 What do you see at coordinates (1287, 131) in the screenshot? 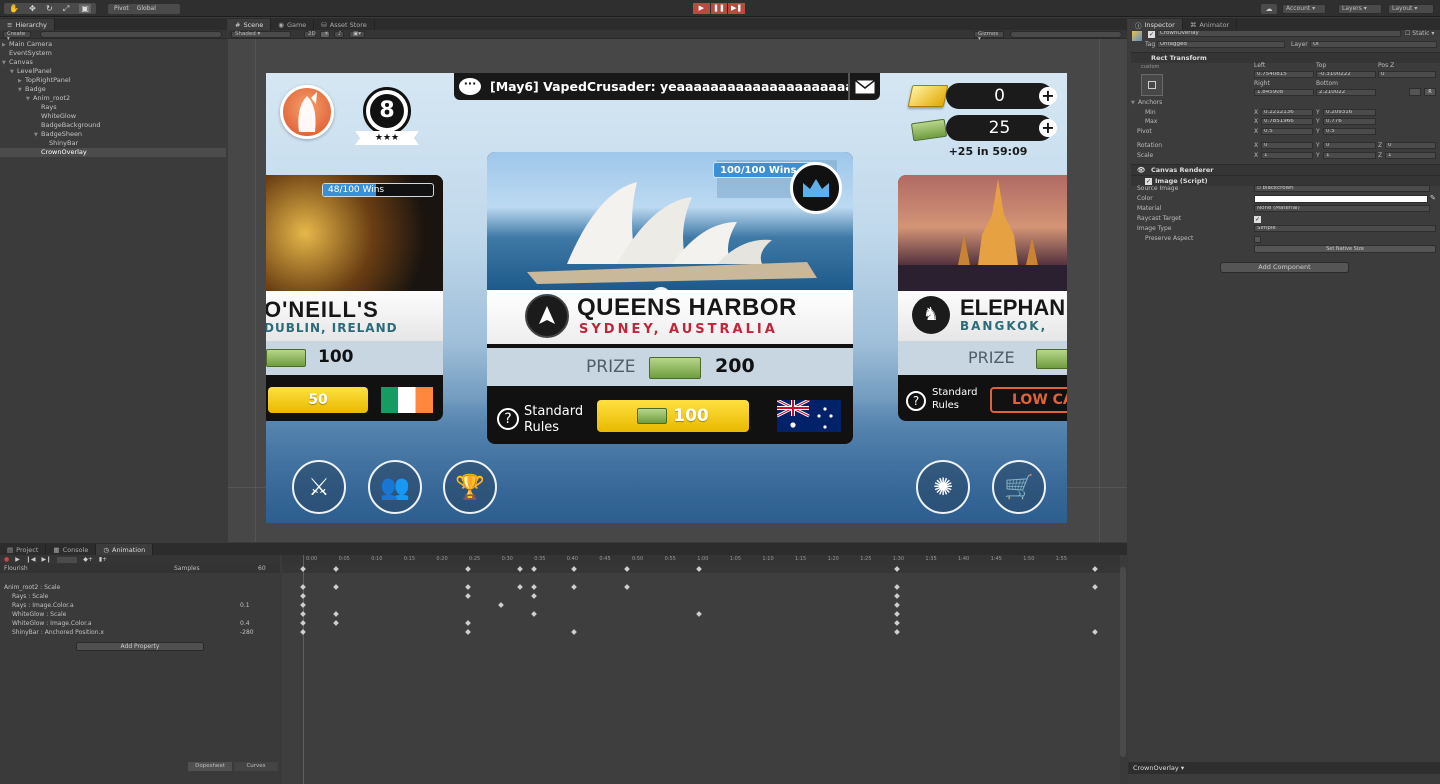
I see `pivot-x-field: 0.5` at bounding box center [1287, 131].